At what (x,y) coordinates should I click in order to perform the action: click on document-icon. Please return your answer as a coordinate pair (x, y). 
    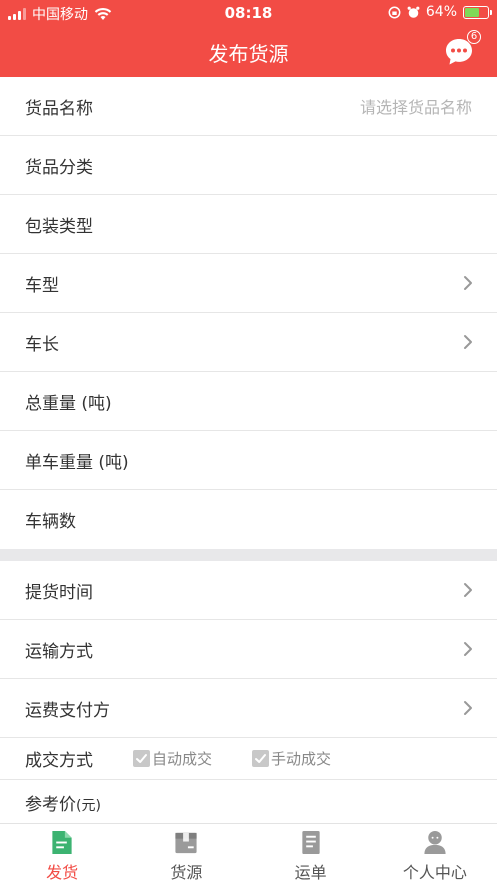
    Looking at the image, I should click on (62, 842).